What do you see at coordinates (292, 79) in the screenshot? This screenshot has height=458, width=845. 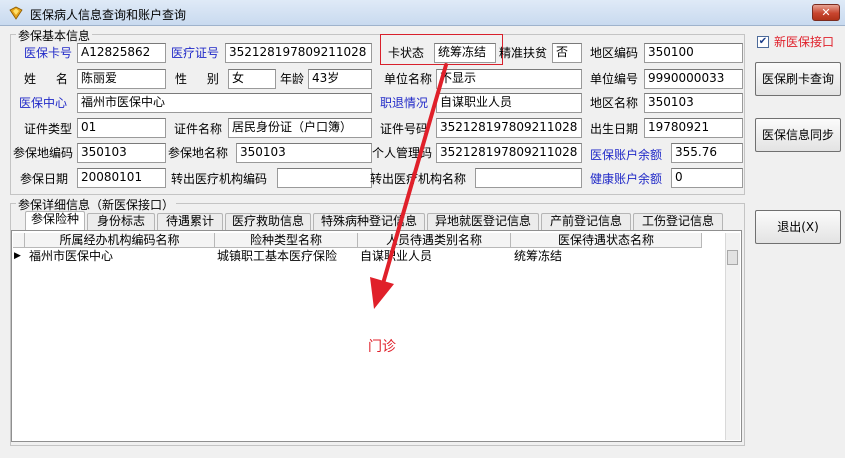 I see `age-label: 年龄` at bounding box center [292, 79].